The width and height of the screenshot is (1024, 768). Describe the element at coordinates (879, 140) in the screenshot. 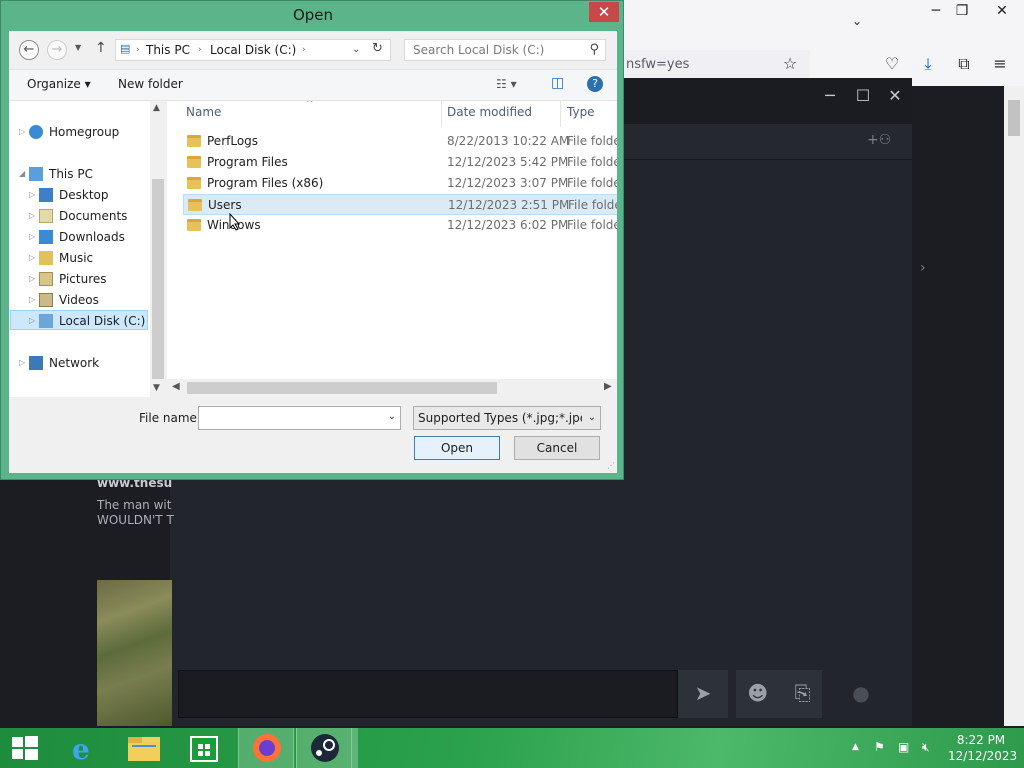

I see `add-friend-icon: +⚇` at that location.